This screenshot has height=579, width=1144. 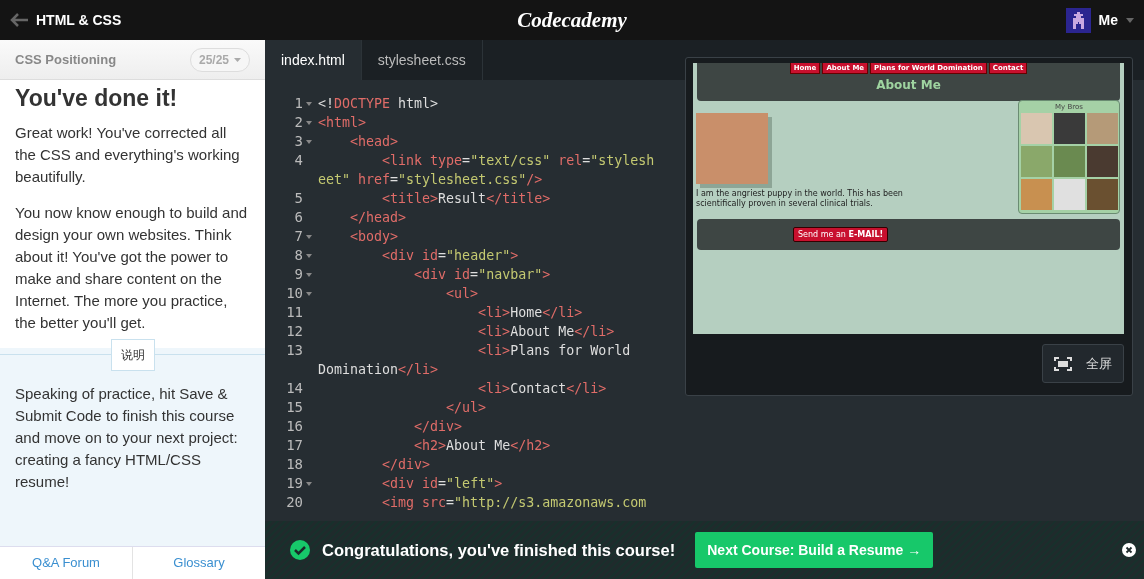 What do you see at coordinates (530, 313) in the screenshot?
I see `code-line: <li>Home</li>` at bounding box center [530, 313].